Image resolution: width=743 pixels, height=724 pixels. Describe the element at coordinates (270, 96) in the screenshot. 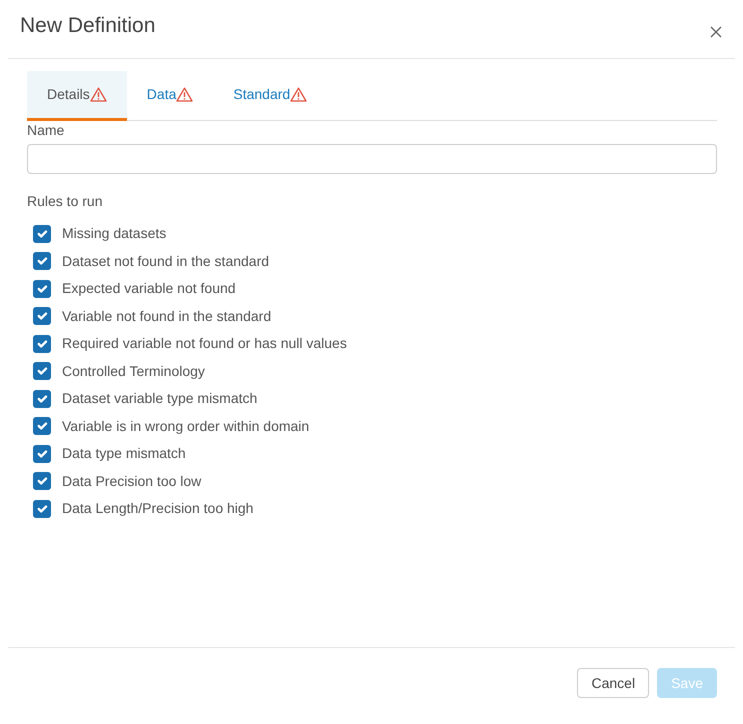

I see `tab: Standard` at that location.